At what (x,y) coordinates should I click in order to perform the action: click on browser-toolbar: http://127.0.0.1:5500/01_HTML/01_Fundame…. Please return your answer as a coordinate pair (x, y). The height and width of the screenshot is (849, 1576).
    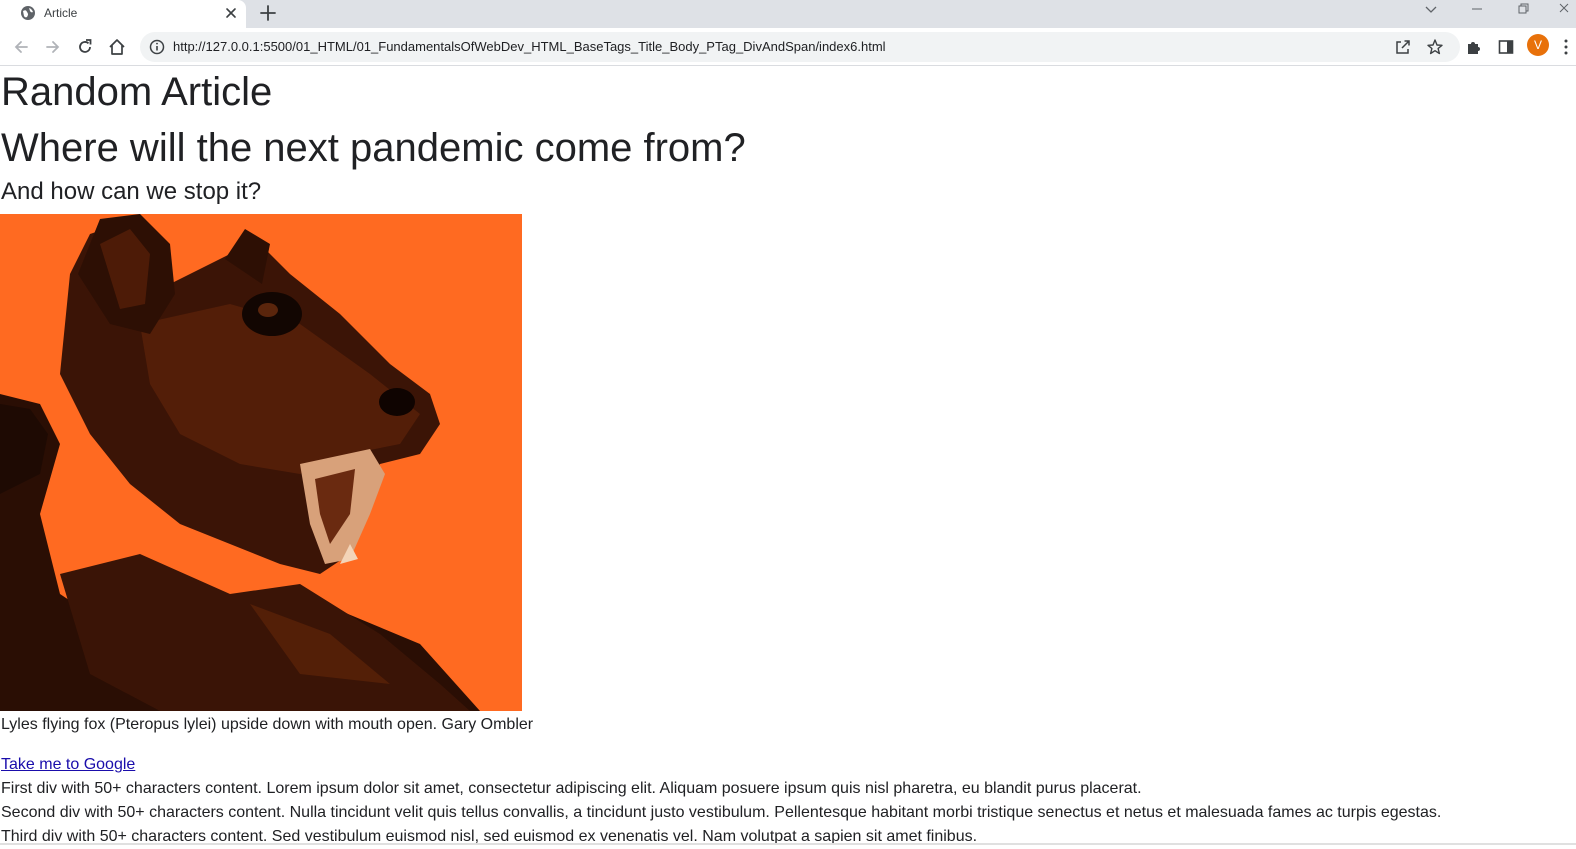
    Looking at the image, I should click on (788, 47).